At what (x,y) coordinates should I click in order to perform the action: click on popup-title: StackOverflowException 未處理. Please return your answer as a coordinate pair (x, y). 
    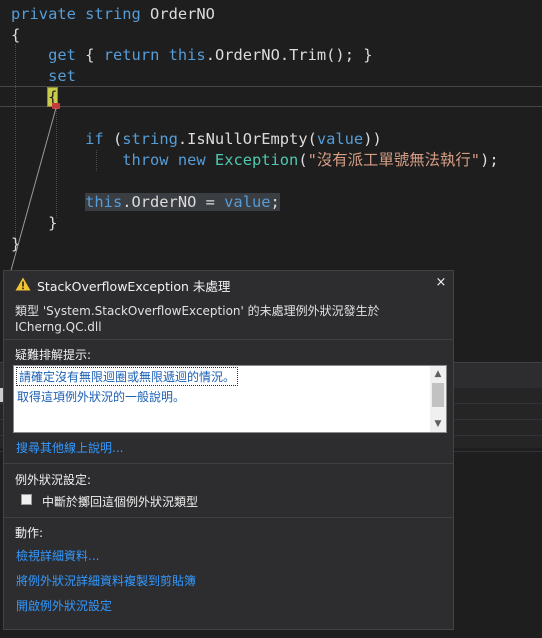
    Looking at the image, I should click on (134, 286).